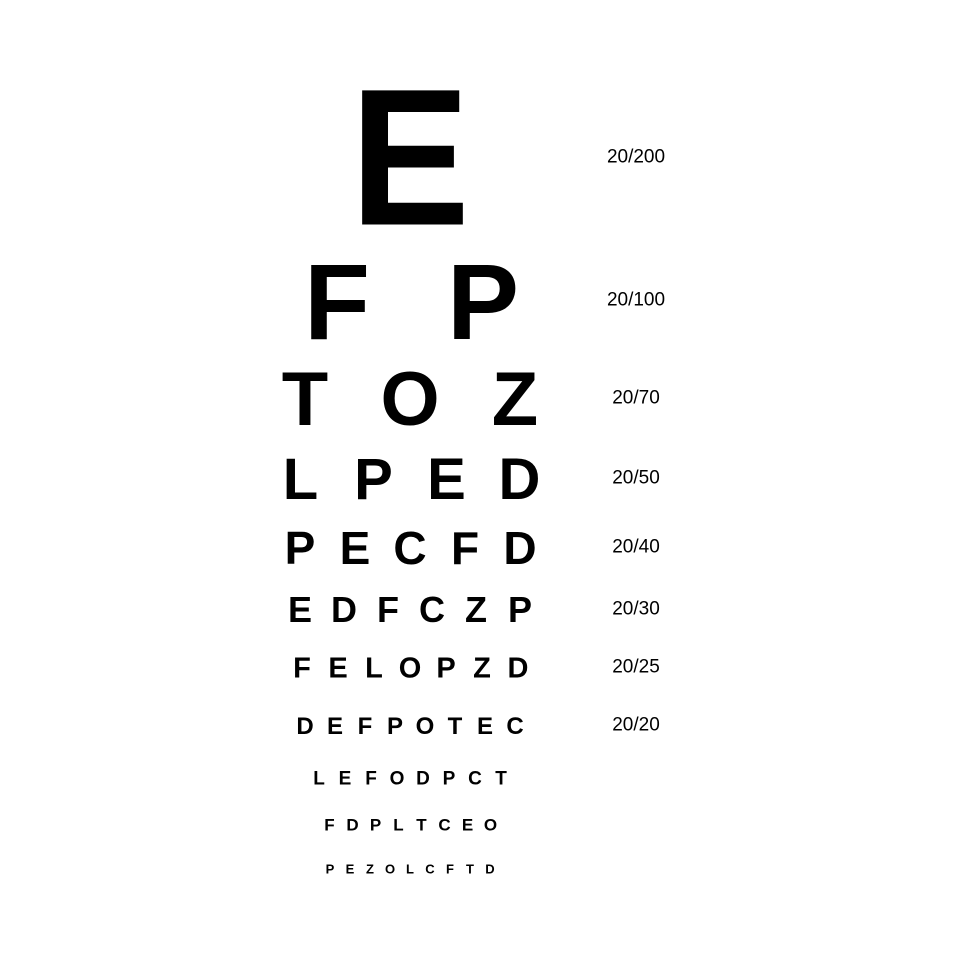 The width and height of the screenshot is (960, 960). I want to click on acuity-label: 20/200, so click(636, 157).